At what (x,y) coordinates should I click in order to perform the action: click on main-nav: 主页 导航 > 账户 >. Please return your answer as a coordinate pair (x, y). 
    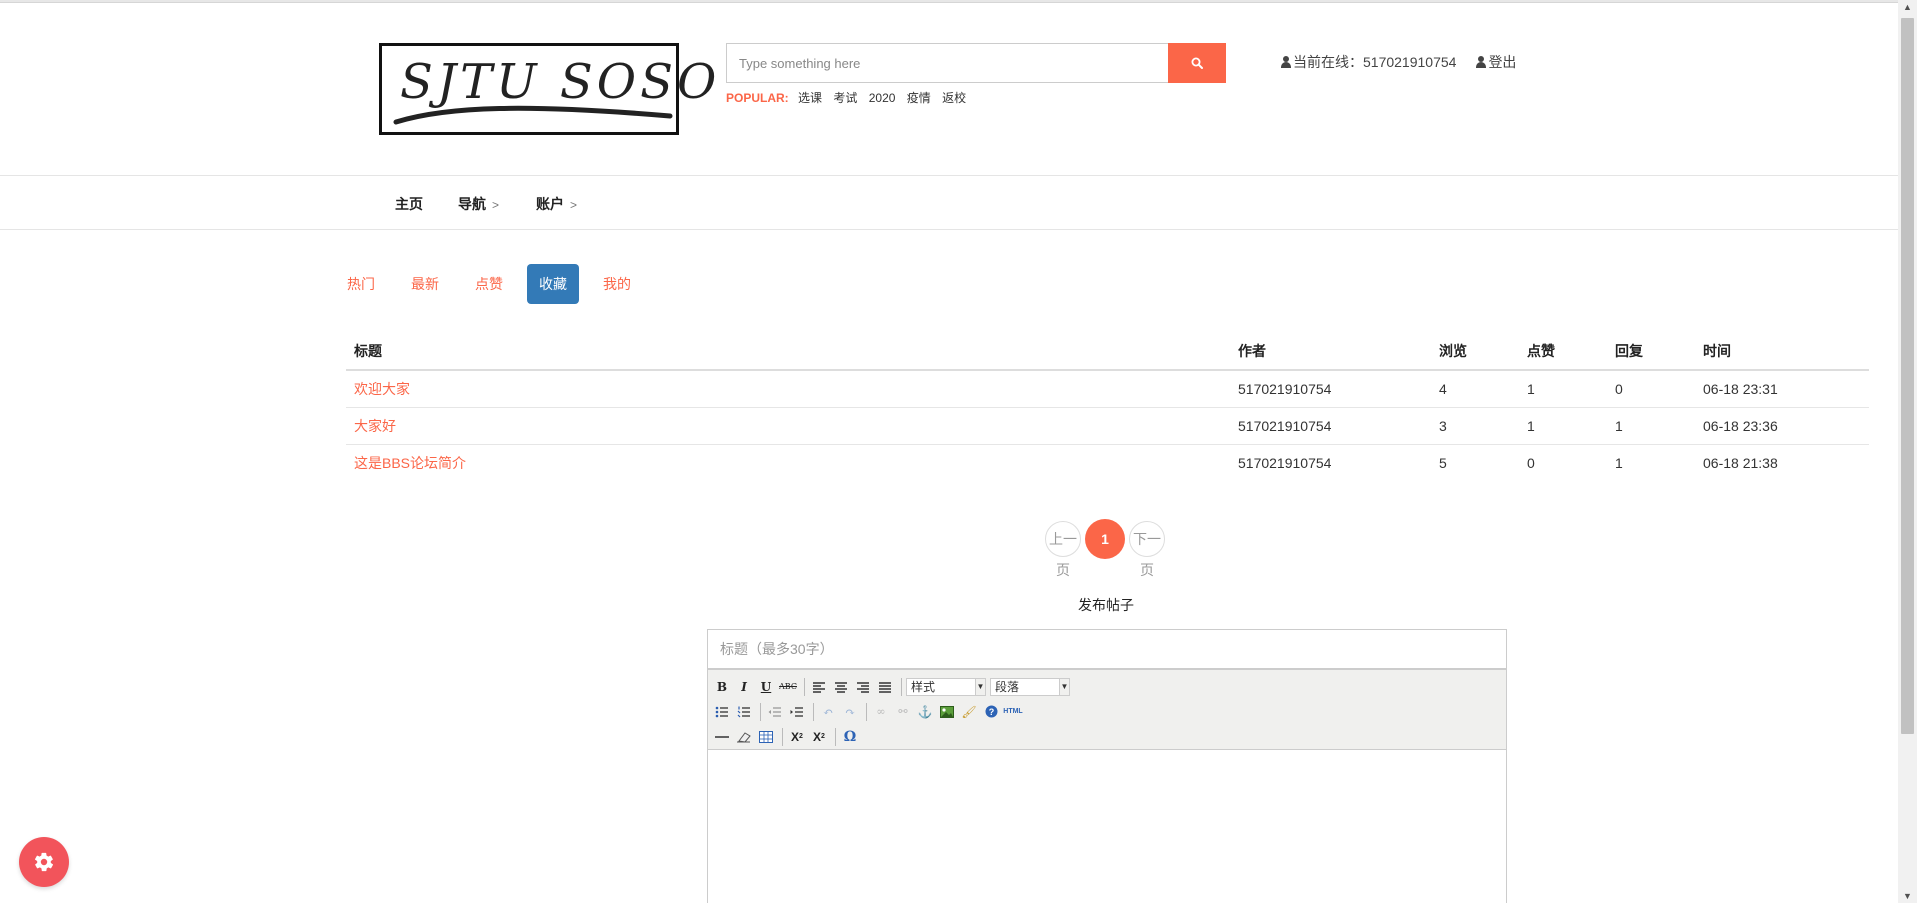
    Looking at the image, I should click on (949, 202).